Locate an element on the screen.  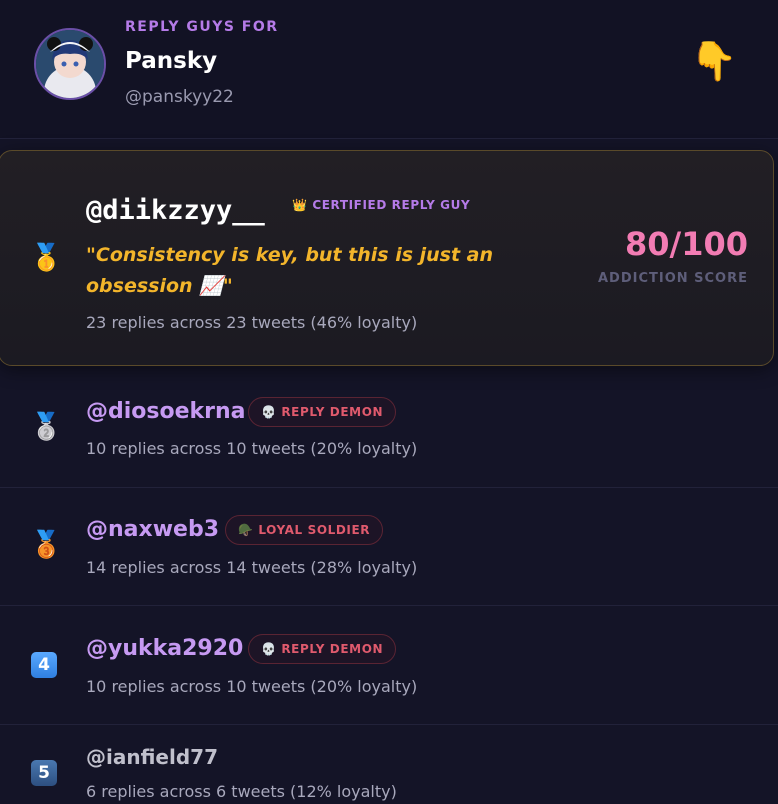
top-username: @diikzzyy__ is located at coordinates (175, 210).